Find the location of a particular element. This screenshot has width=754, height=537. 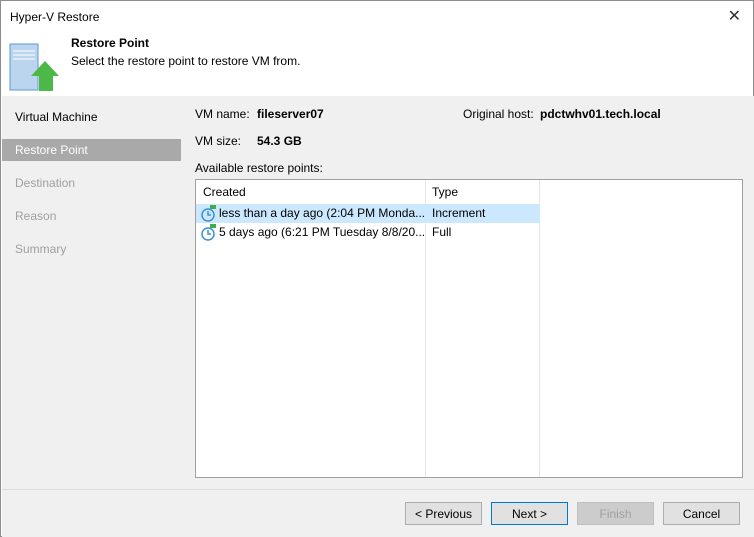

close-icon: ✕ is located at coordinates (734, 16).